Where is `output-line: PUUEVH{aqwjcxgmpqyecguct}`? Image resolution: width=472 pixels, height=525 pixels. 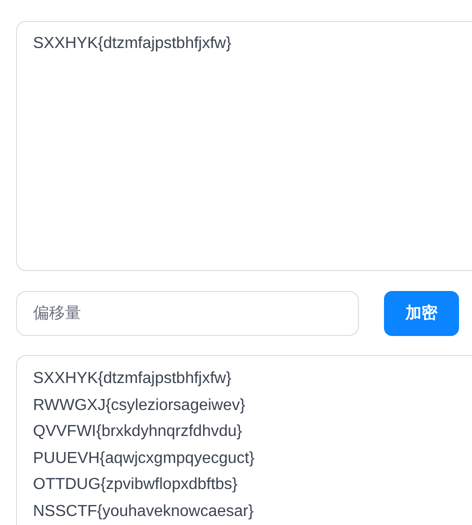 output-line: PUUEVH{aqwjcxgmpqyecguct} is located at coordinates (143, 458).